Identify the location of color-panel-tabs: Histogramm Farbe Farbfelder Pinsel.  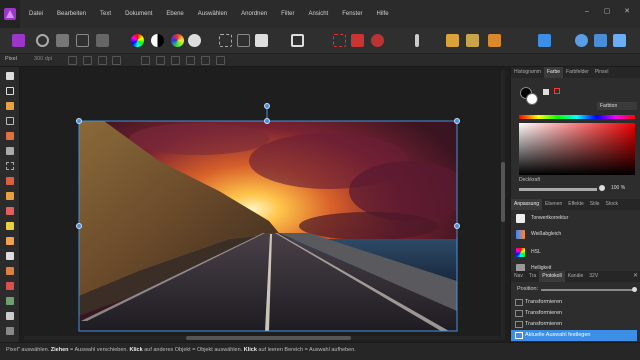
(575, 72).